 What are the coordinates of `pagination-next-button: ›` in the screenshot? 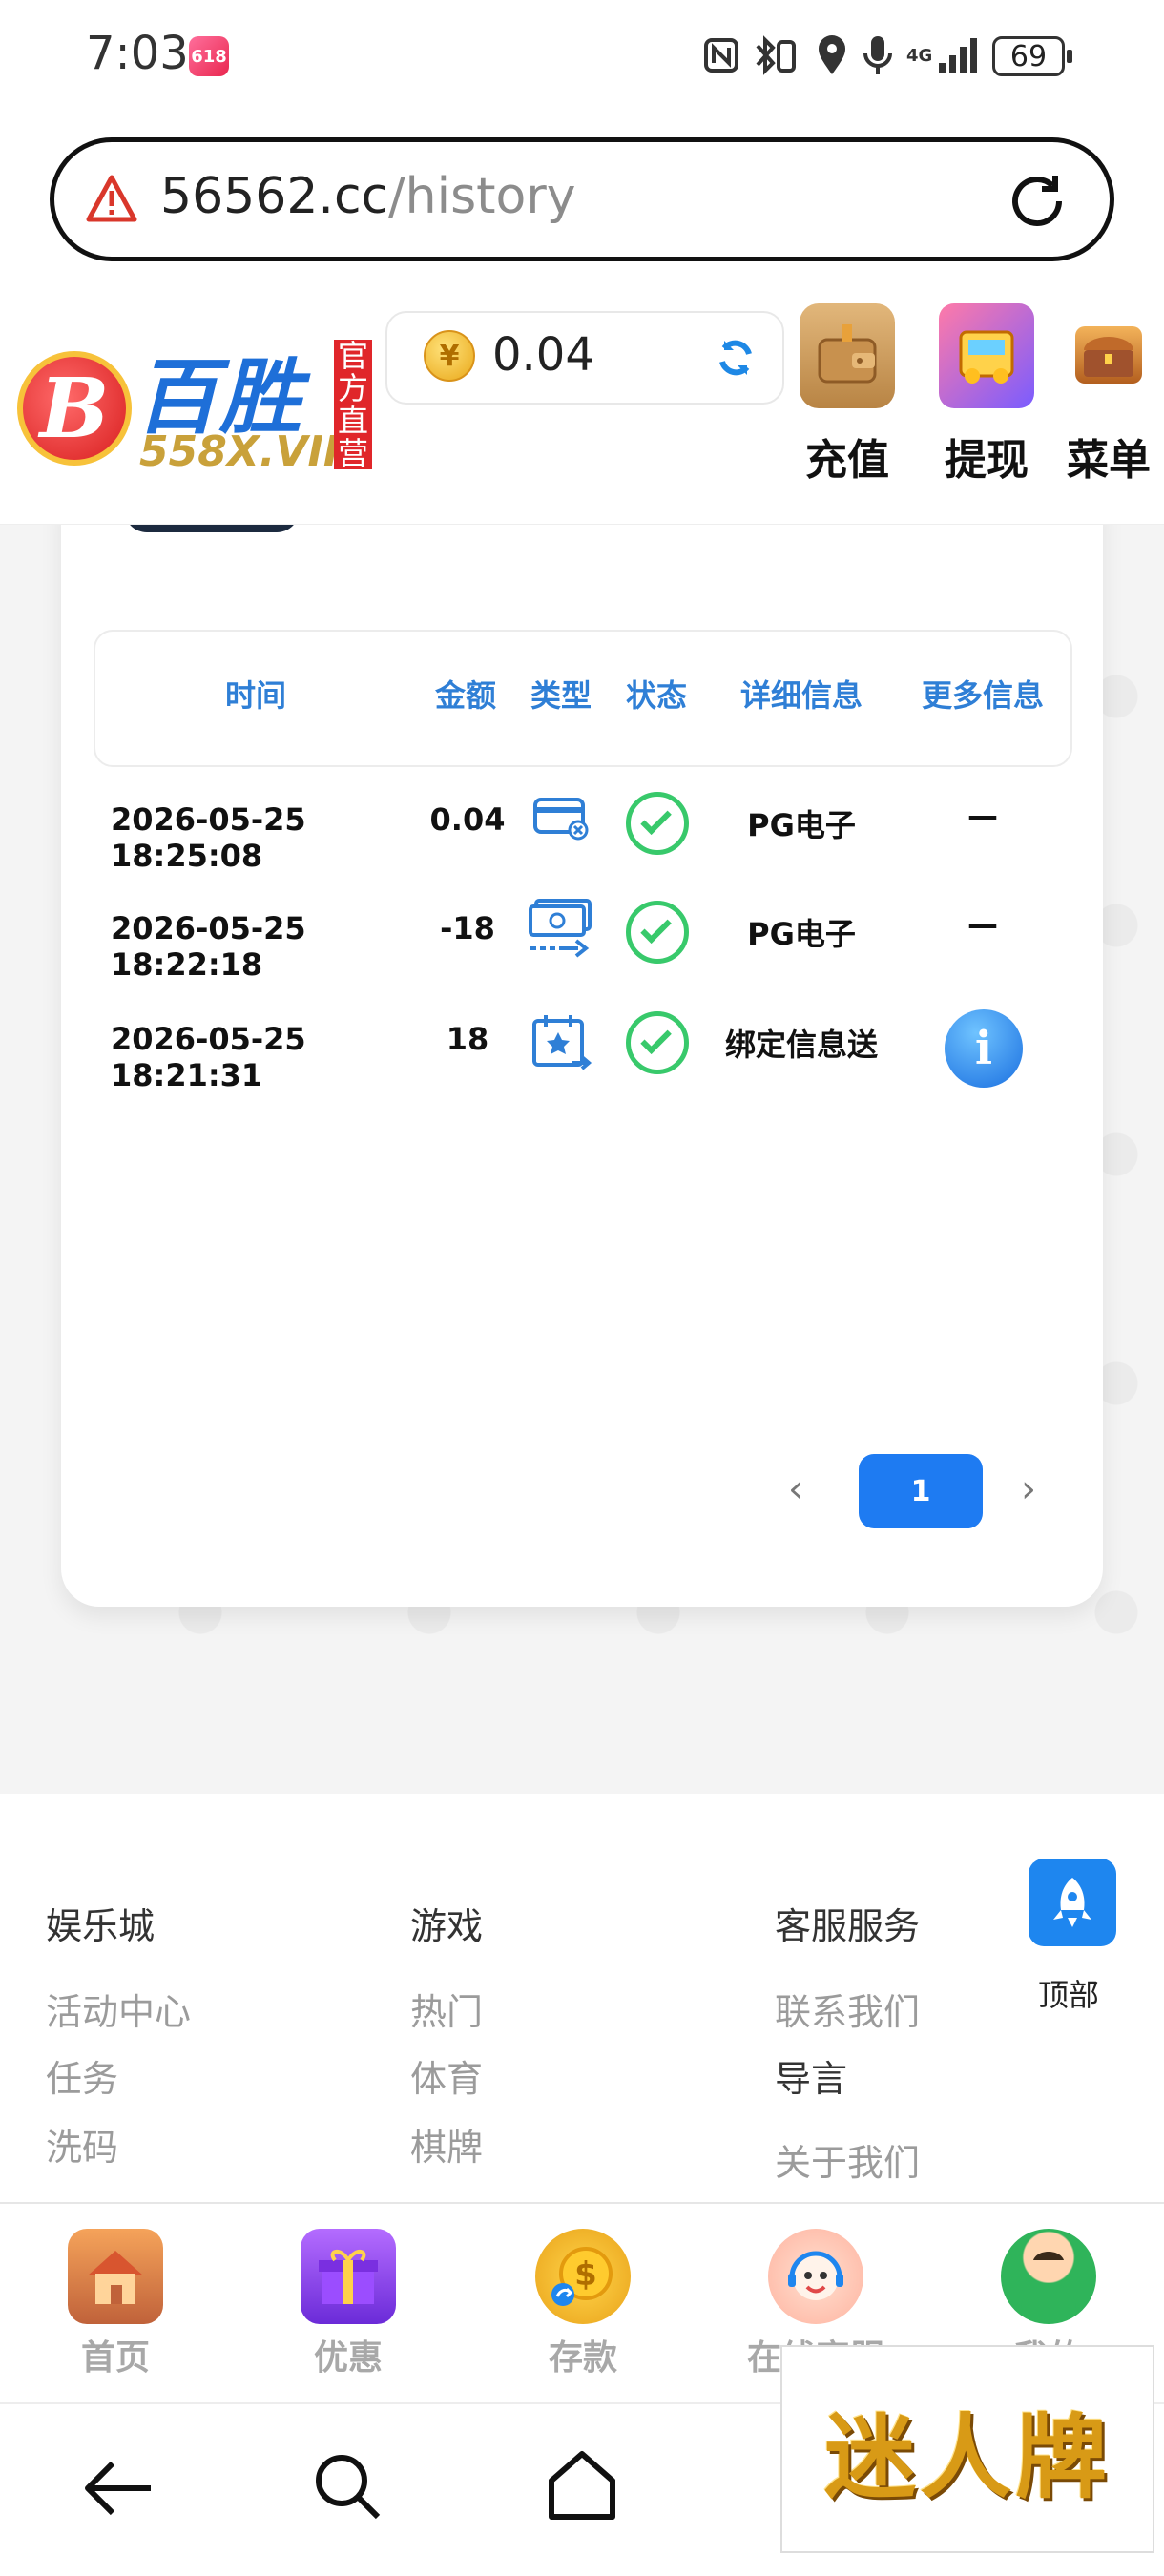 It's located at (1028, 1489).